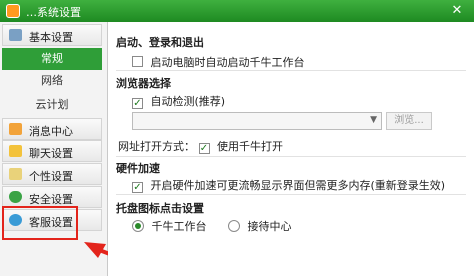  What do you see at coordinates (269, 226) in the screenshot?
I see `tray-radio-reception-label: 接待中心` at bounding box center [269, 226].